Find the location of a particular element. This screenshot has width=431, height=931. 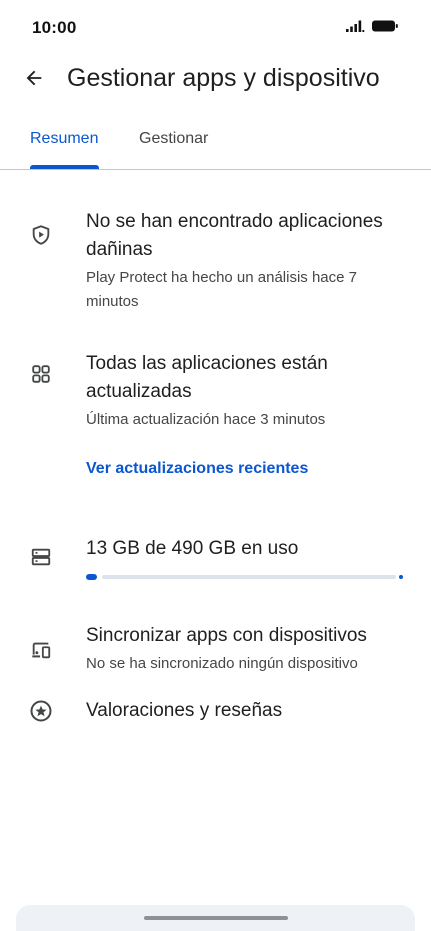

tab-bar: Resumen Gestionar is located at coordinates (215, 145).